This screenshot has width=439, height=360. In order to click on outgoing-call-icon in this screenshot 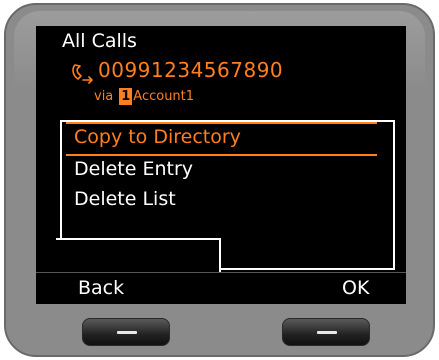, I will do `click(82, 74)`.